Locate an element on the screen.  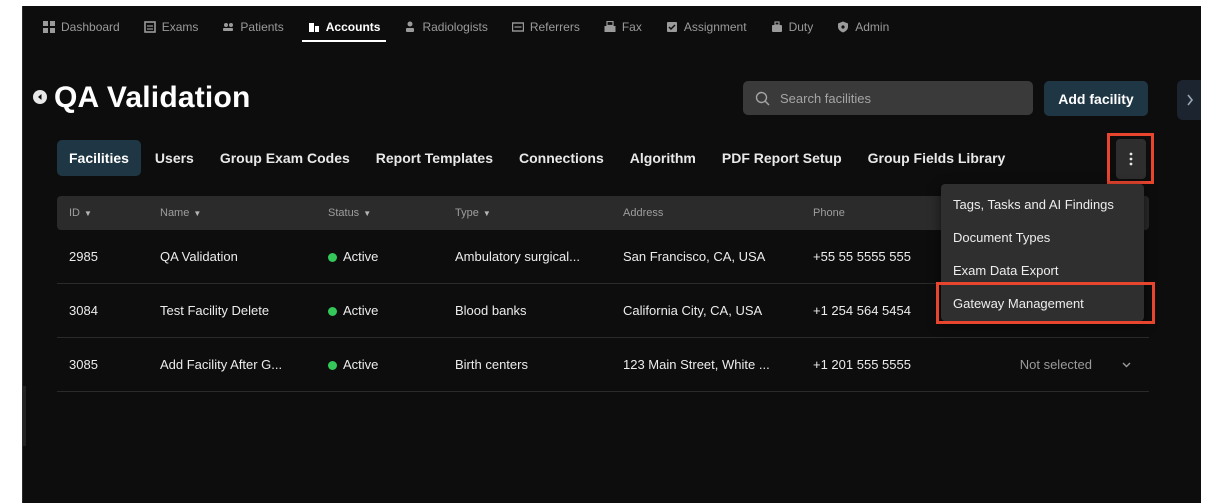
cell-id: 2985 is located at coordinates (83, 256).